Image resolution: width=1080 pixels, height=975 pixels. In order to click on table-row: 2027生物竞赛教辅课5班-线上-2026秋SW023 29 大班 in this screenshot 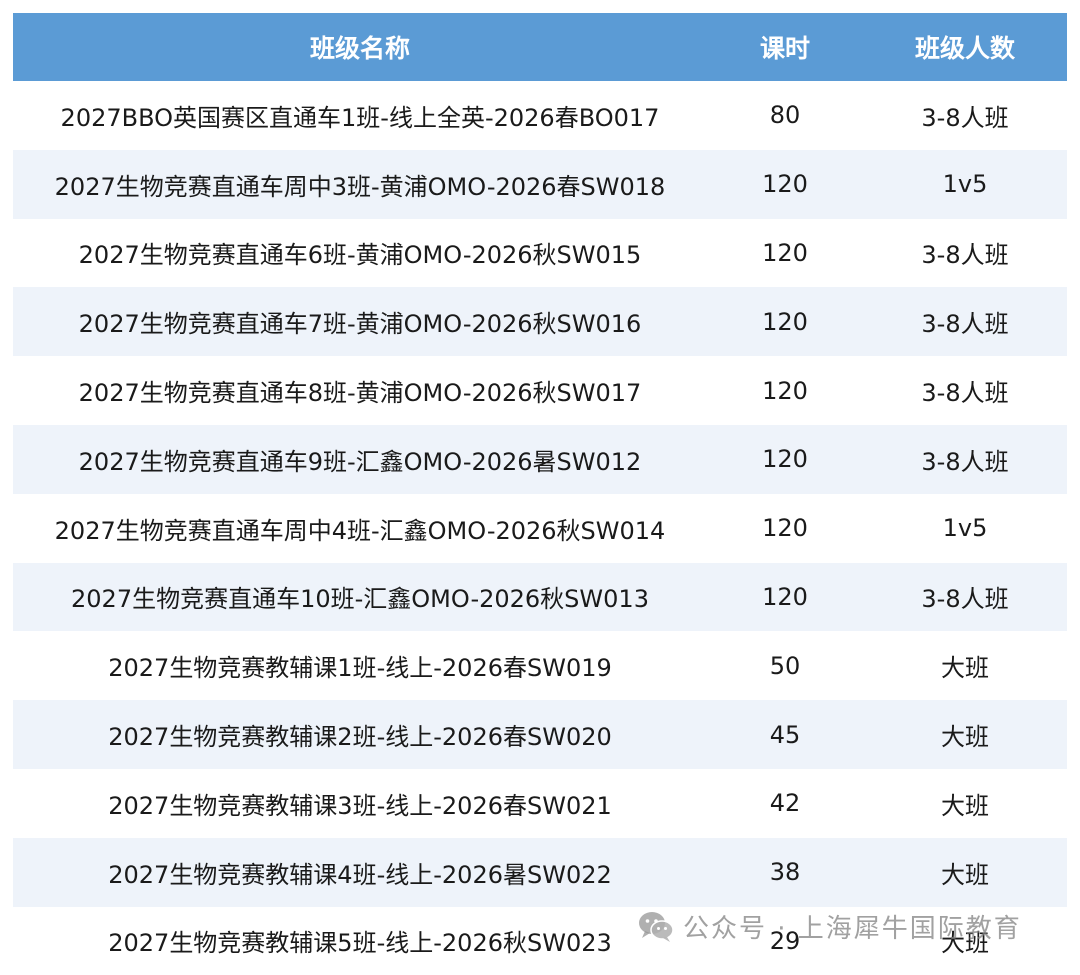, I will do `click(540, 941)`.